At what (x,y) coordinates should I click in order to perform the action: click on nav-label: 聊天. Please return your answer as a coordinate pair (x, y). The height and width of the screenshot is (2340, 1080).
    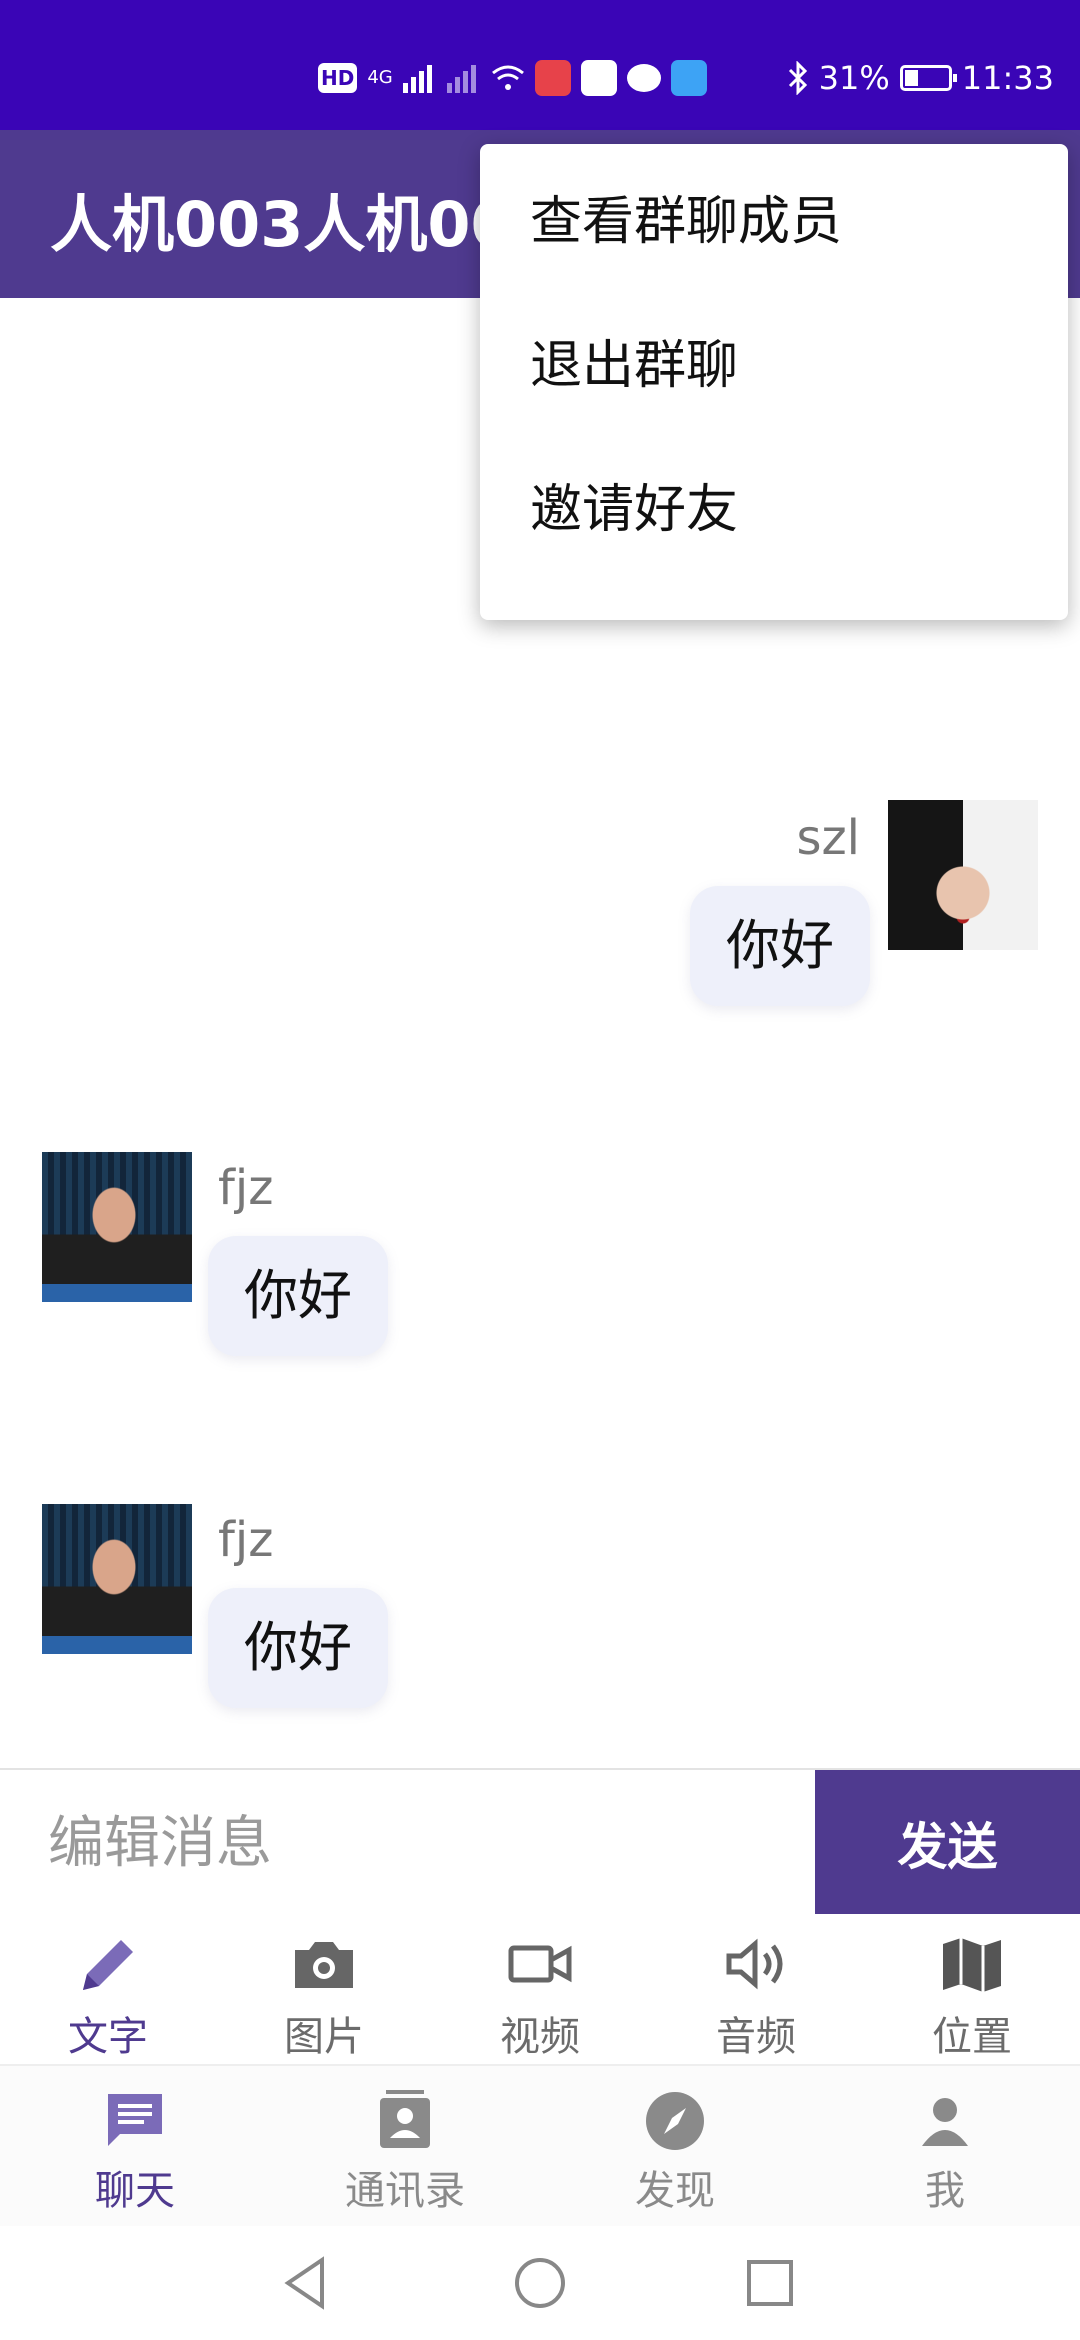
    Looking at the image, I should click on (135, 2191).